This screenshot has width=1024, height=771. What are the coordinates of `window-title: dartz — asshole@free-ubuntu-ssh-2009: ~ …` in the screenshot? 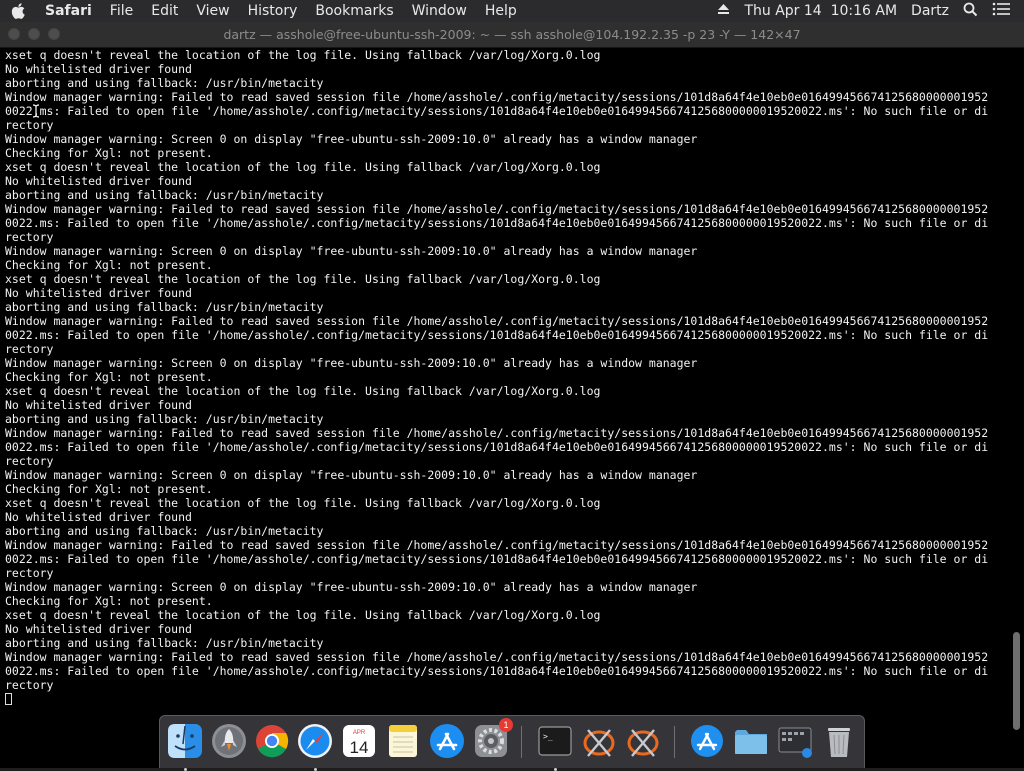 It's located at (512, 34).